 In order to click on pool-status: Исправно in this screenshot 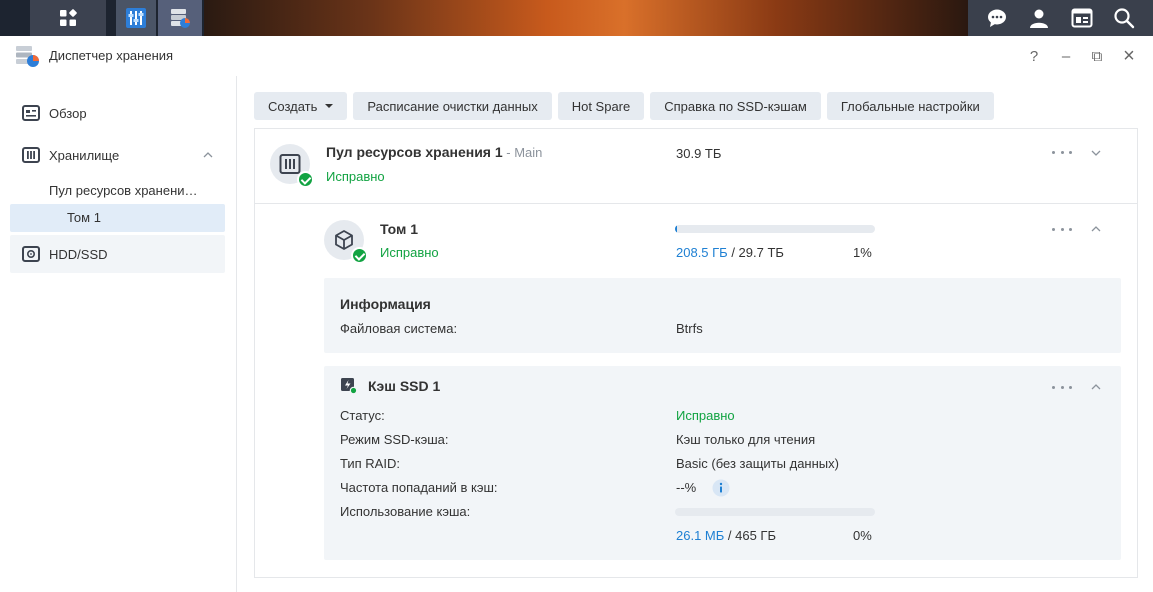, I will do `click(355, 176)`.